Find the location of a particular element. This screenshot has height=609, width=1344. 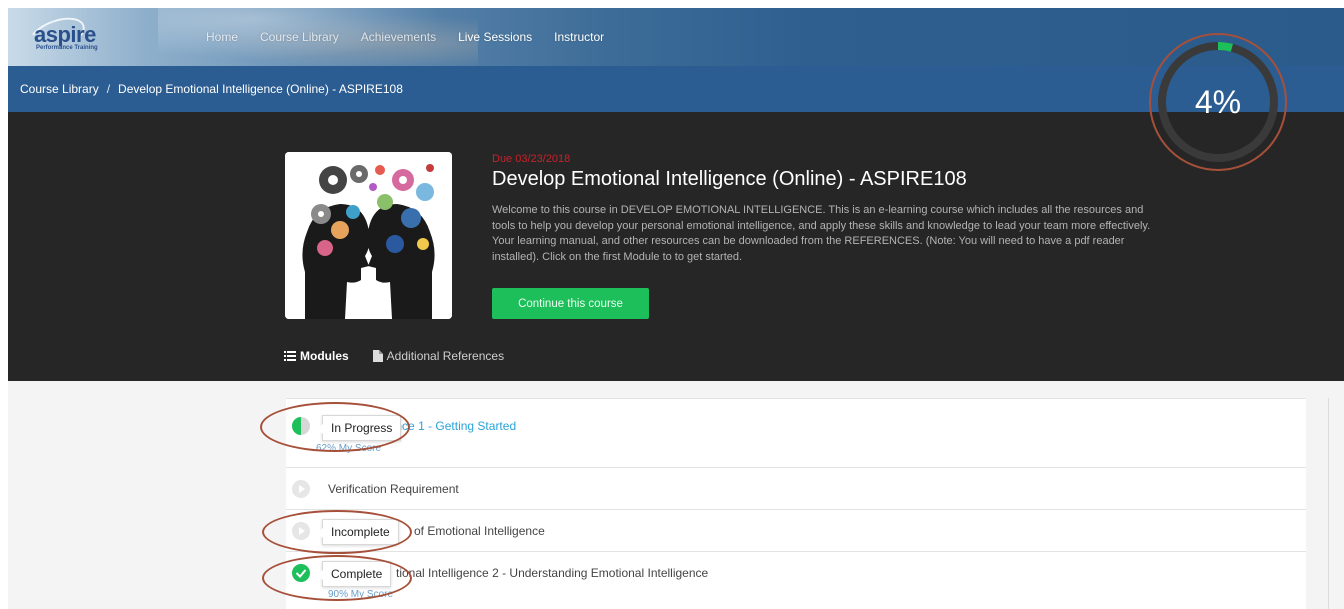

progress-percent: 4% is located at coordinates (1218, 101).